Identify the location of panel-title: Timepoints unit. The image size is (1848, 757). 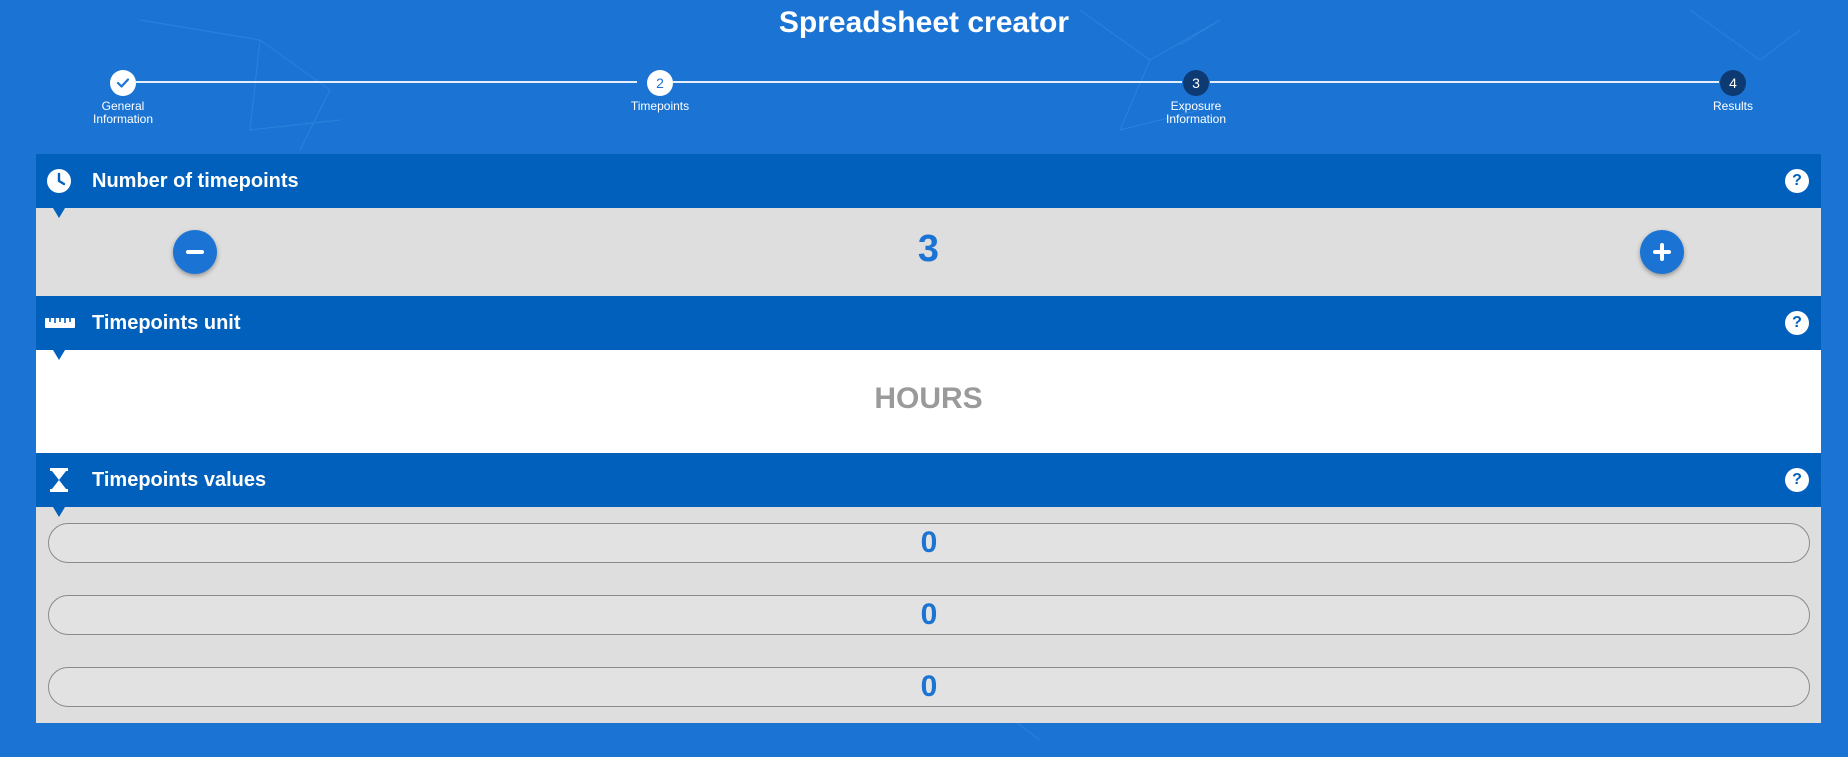
(166, 323).